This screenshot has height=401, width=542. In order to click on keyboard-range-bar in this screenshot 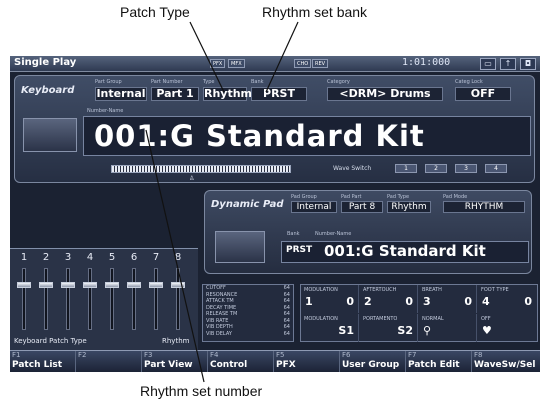, I will do `click(201, 169)`.